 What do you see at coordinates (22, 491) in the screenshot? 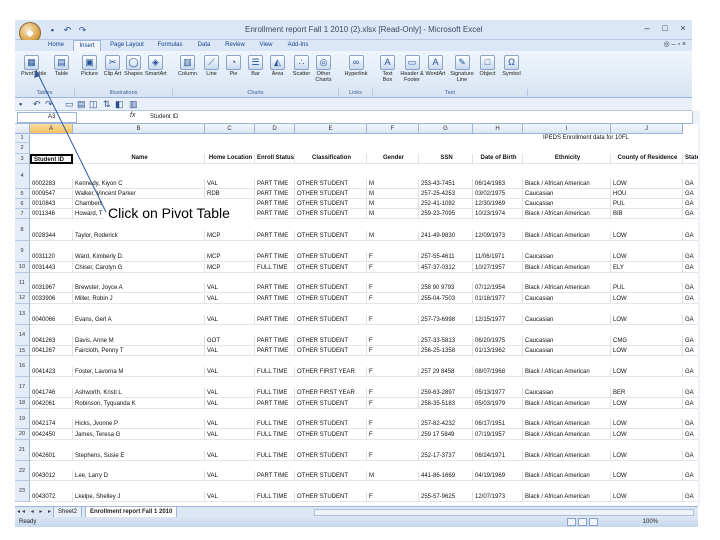
I see `row-header: 23` at bounding box center [22, 491].